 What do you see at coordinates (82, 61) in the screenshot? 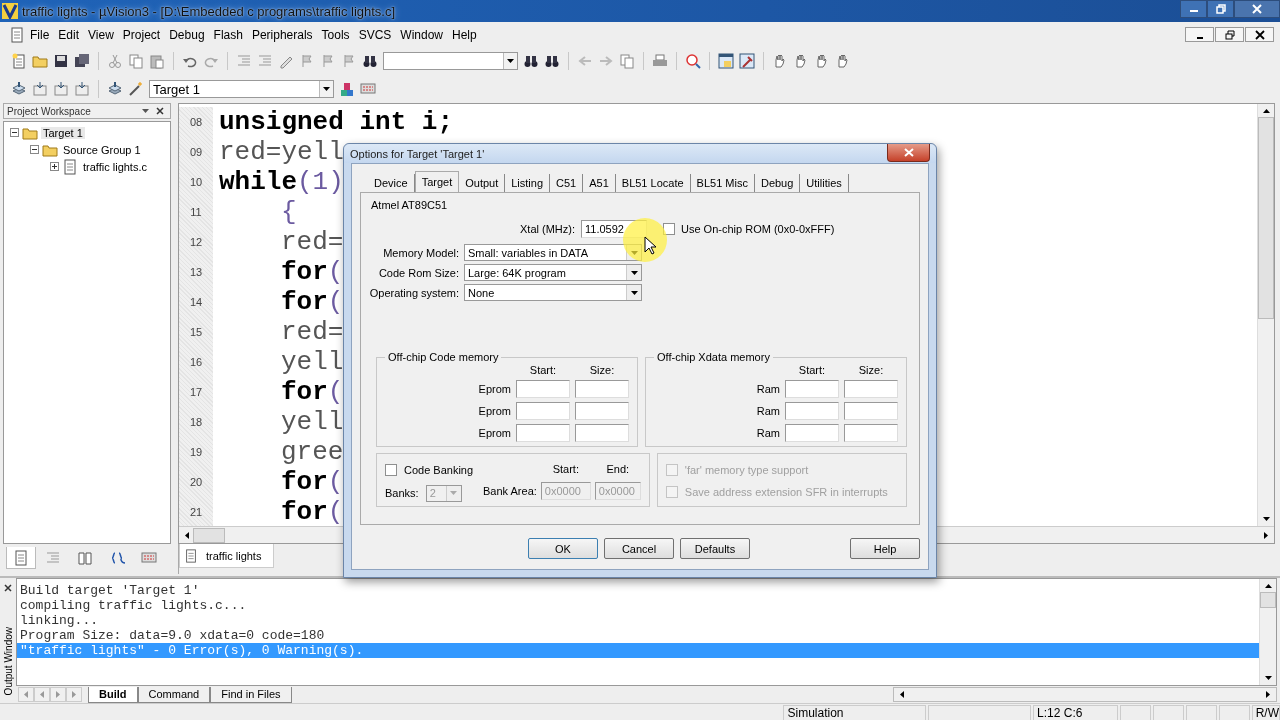
I see `save-all-icon` at bounding box center [82, 61].